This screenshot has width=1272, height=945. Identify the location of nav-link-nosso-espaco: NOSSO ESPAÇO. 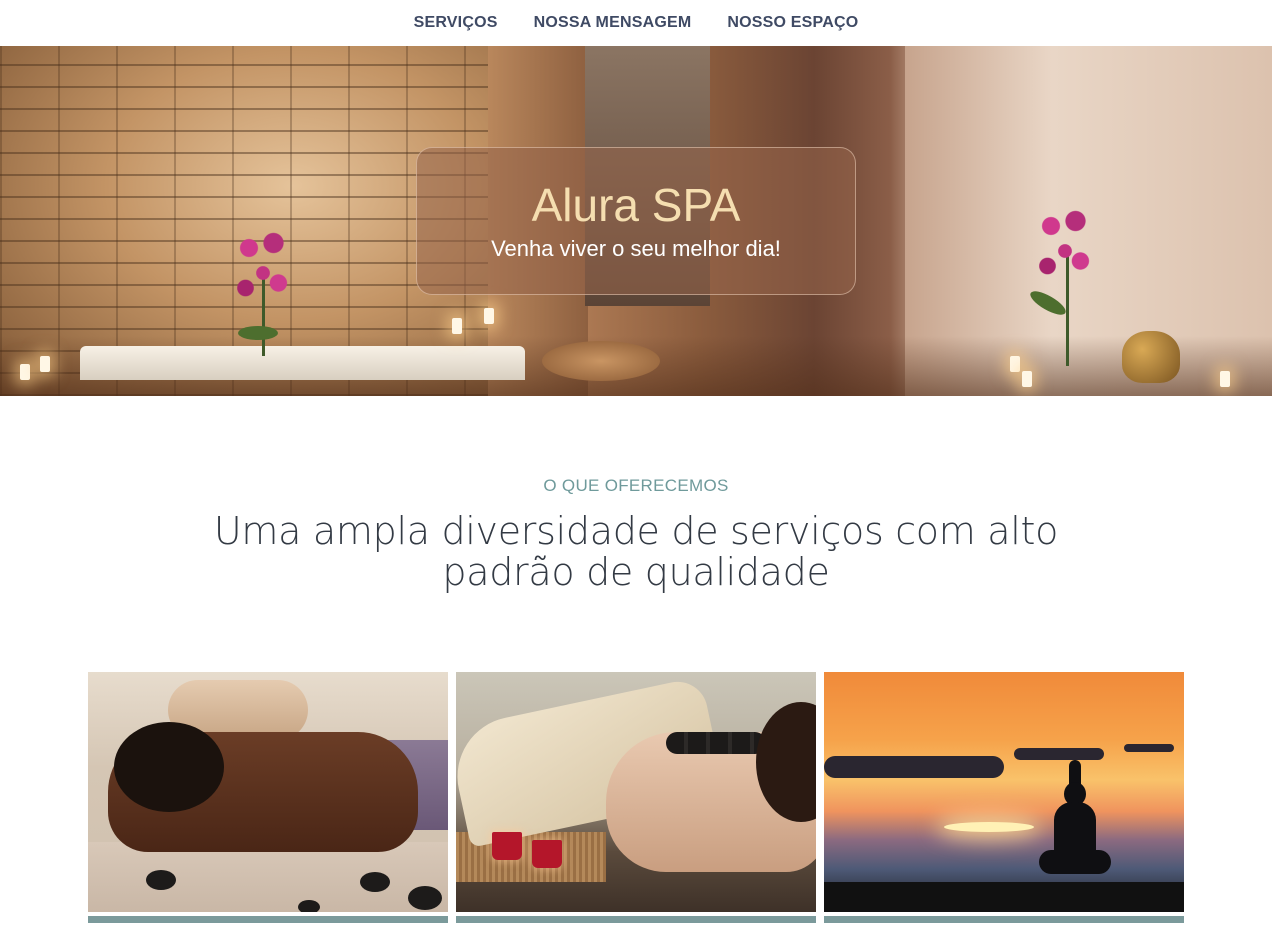
(792, 23).